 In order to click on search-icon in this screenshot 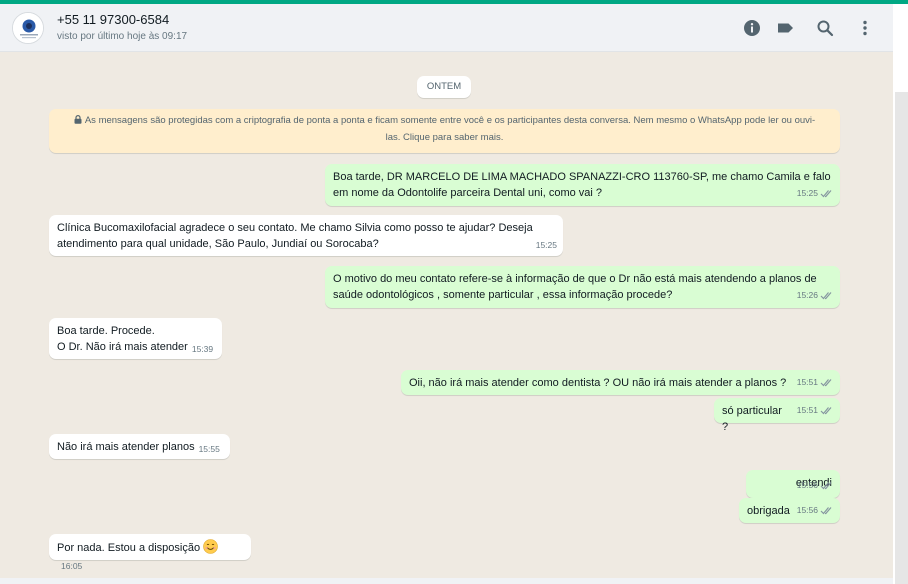, I will do `click(825, 28)`.